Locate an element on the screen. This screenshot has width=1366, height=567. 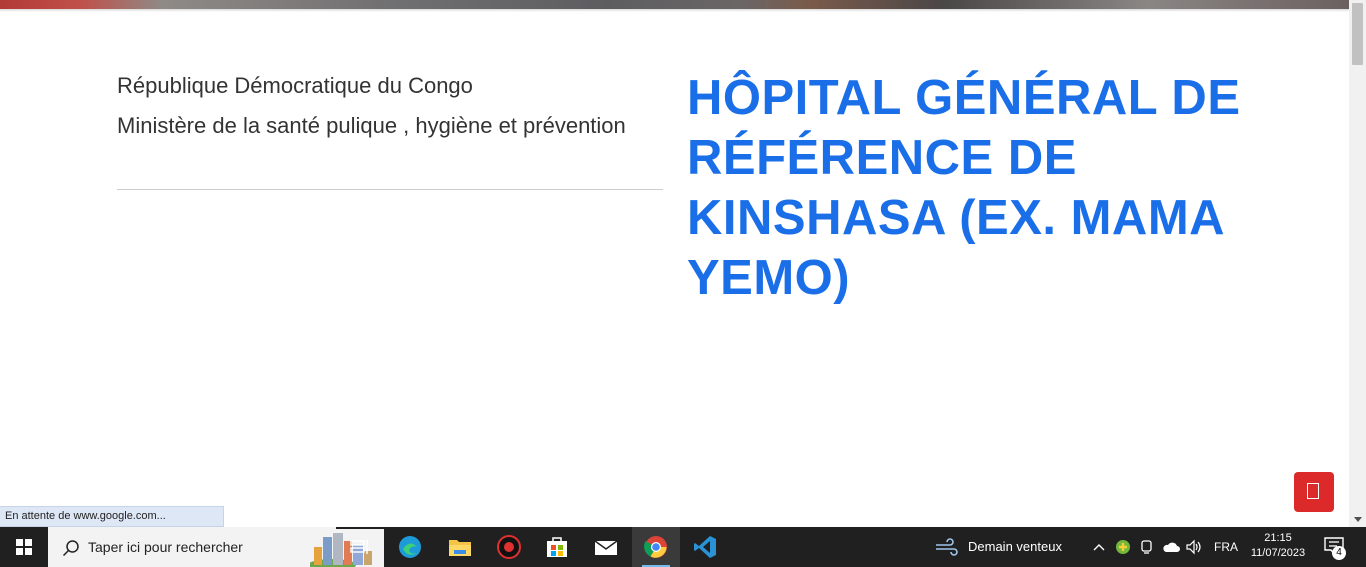
edge-button is located at coordinates (410, 547).